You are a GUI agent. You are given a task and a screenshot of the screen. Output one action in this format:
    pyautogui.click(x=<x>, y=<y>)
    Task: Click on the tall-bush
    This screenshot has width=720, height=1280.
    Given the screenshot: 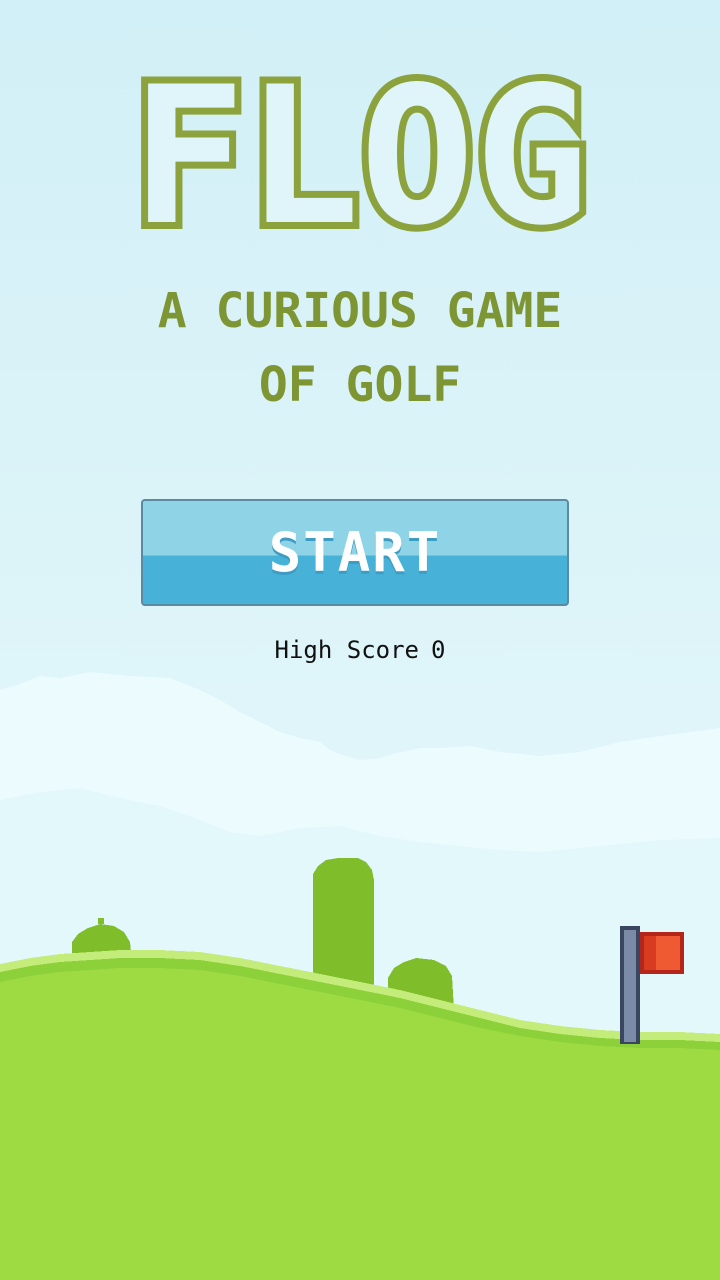 What is the action you would take?
    pyautogui.click(x=343, y=924)
    